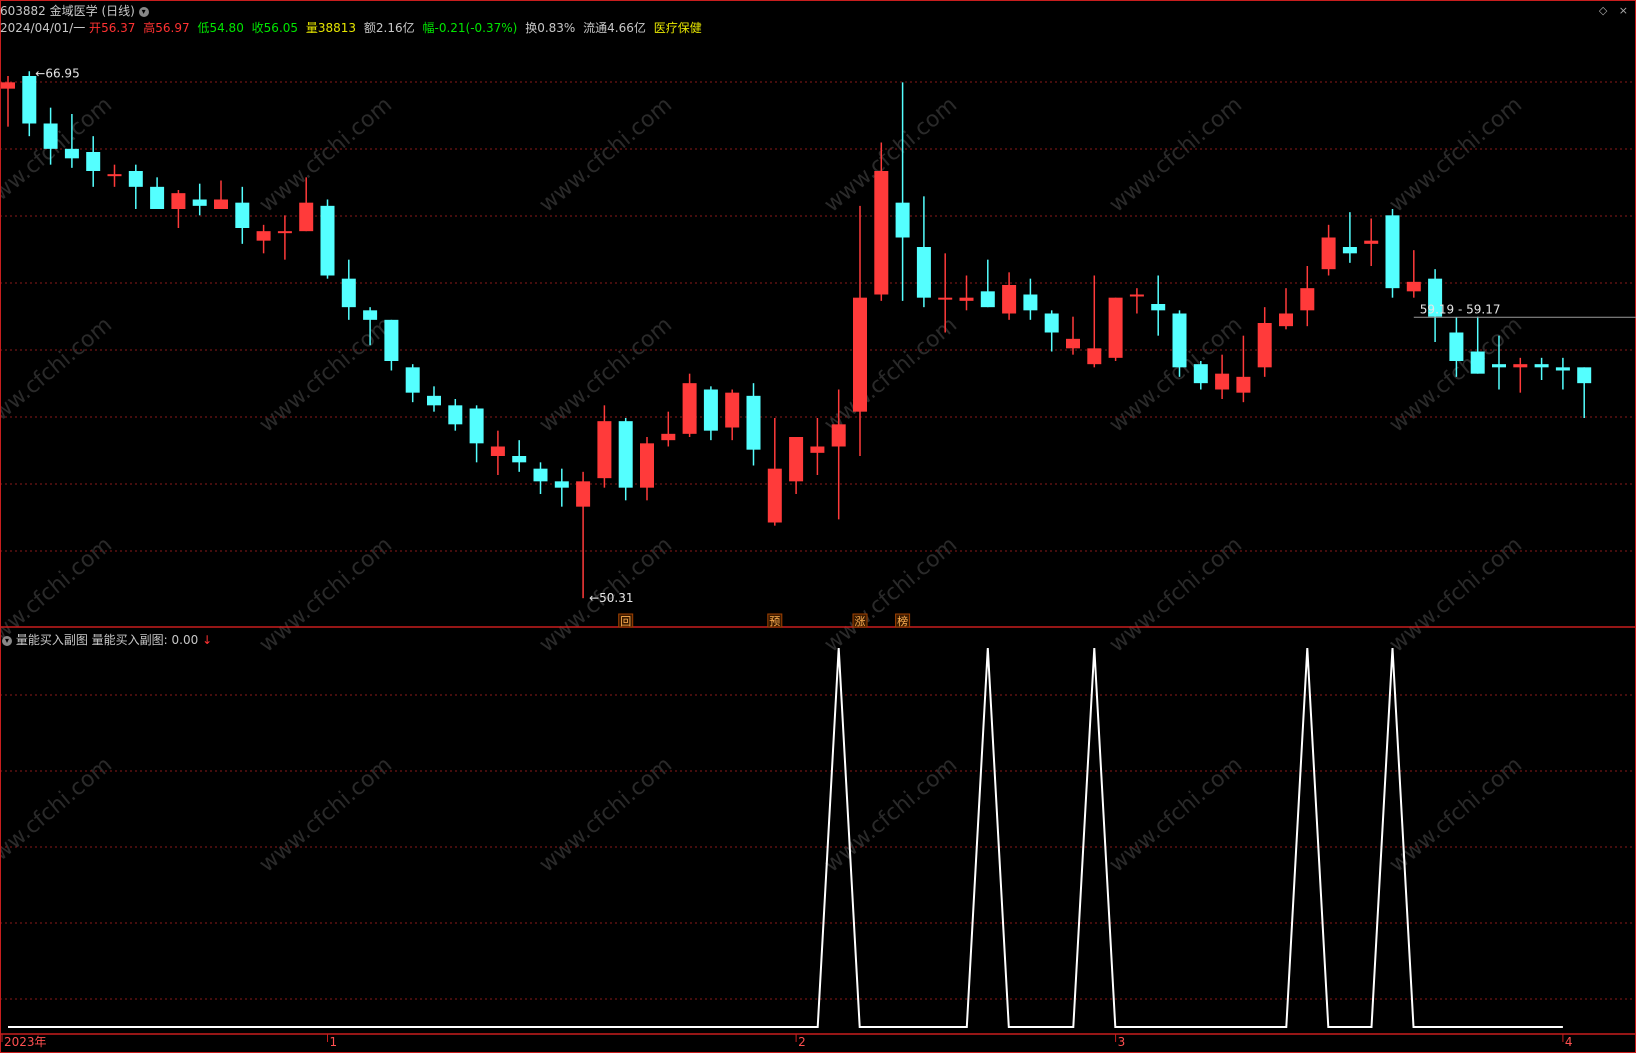  What do you see at coordinates (1569, 1042) in the screenshot?
I see `x-tick-label: 4` at bounding box center [1569, 1042].